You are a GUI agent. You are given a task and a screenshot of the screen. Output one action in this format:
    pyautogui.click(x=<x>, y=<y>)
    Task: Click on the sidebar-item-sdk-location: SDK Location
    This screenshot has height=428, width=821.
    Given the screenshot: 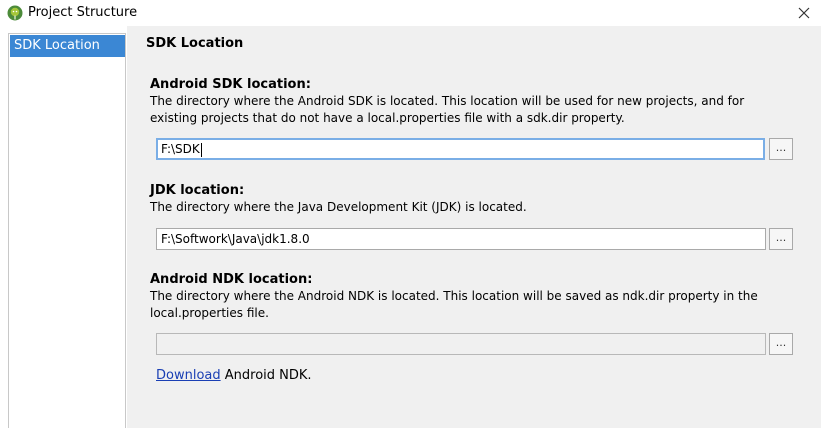 What is the action you would take?
    pyautogui.click(x=67, y=46)
    